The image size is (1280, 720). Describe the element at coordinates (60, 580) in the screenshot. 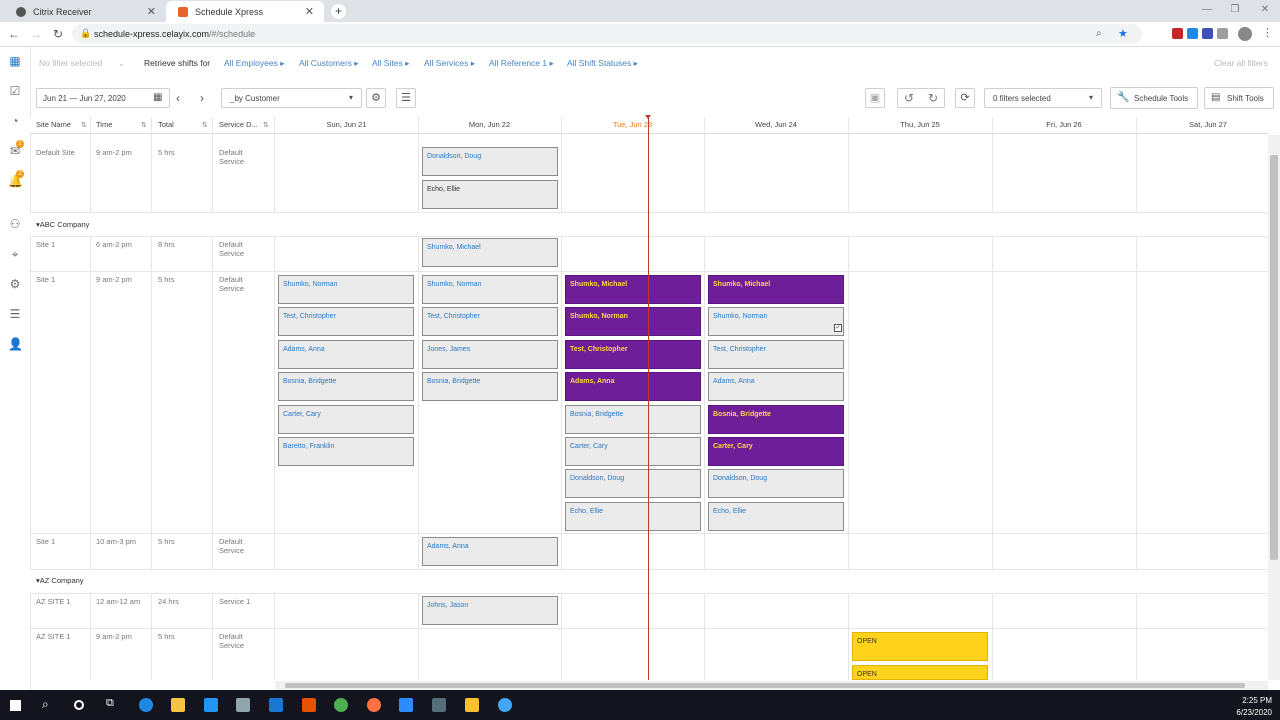

I see `group-toggle: ▾AZ Company` at that location.